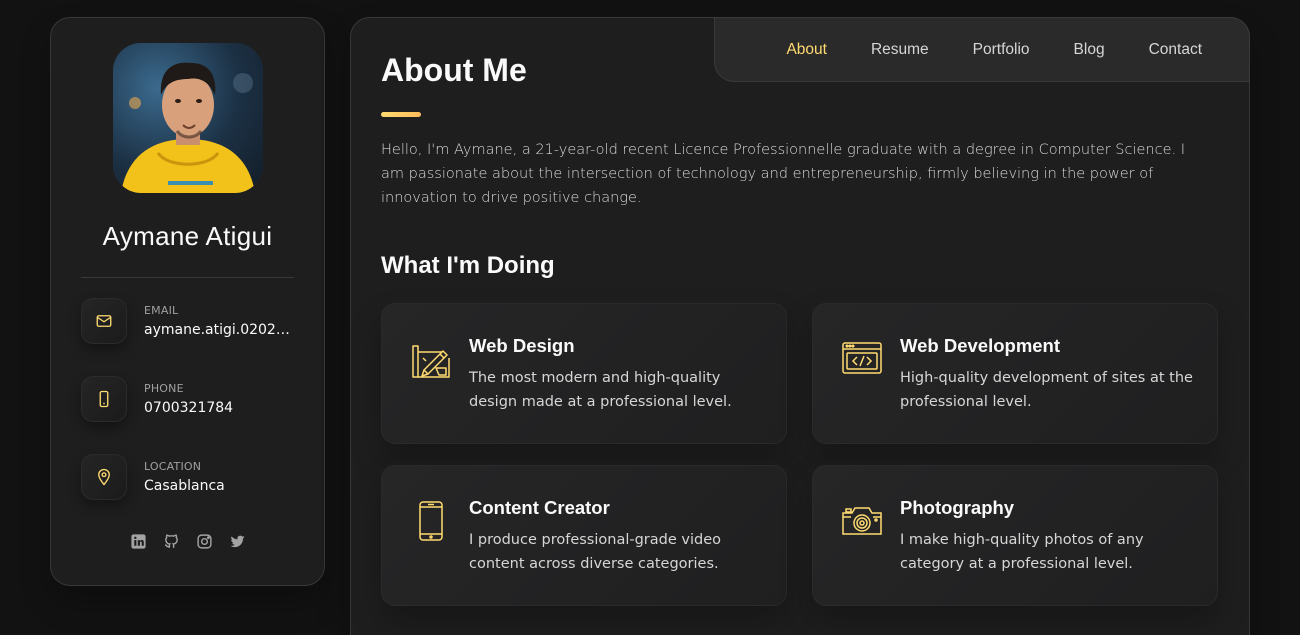  I want to click on social-links, so click(187, 541).